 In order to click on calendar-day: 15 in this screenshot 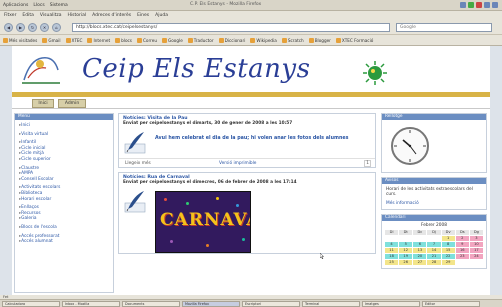, I will do `click(448, 250)`.